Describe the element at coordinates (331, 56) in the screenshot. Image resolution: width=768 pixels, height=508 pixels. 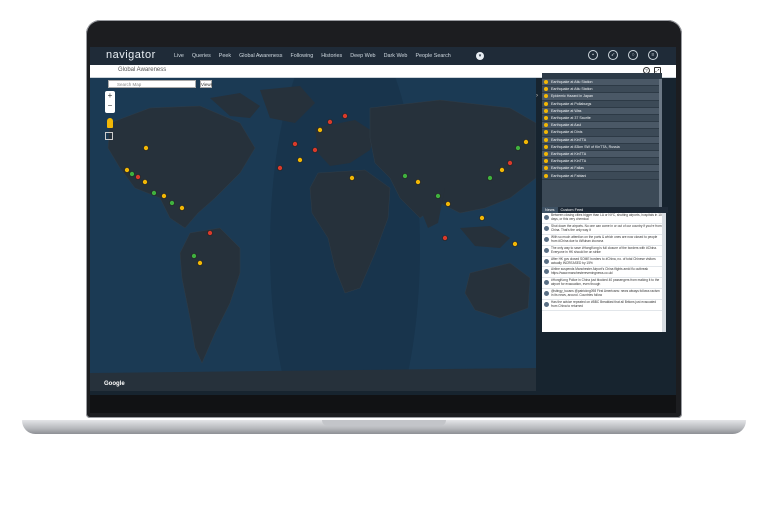
I see `nav-item-histories: Histories` at that location.